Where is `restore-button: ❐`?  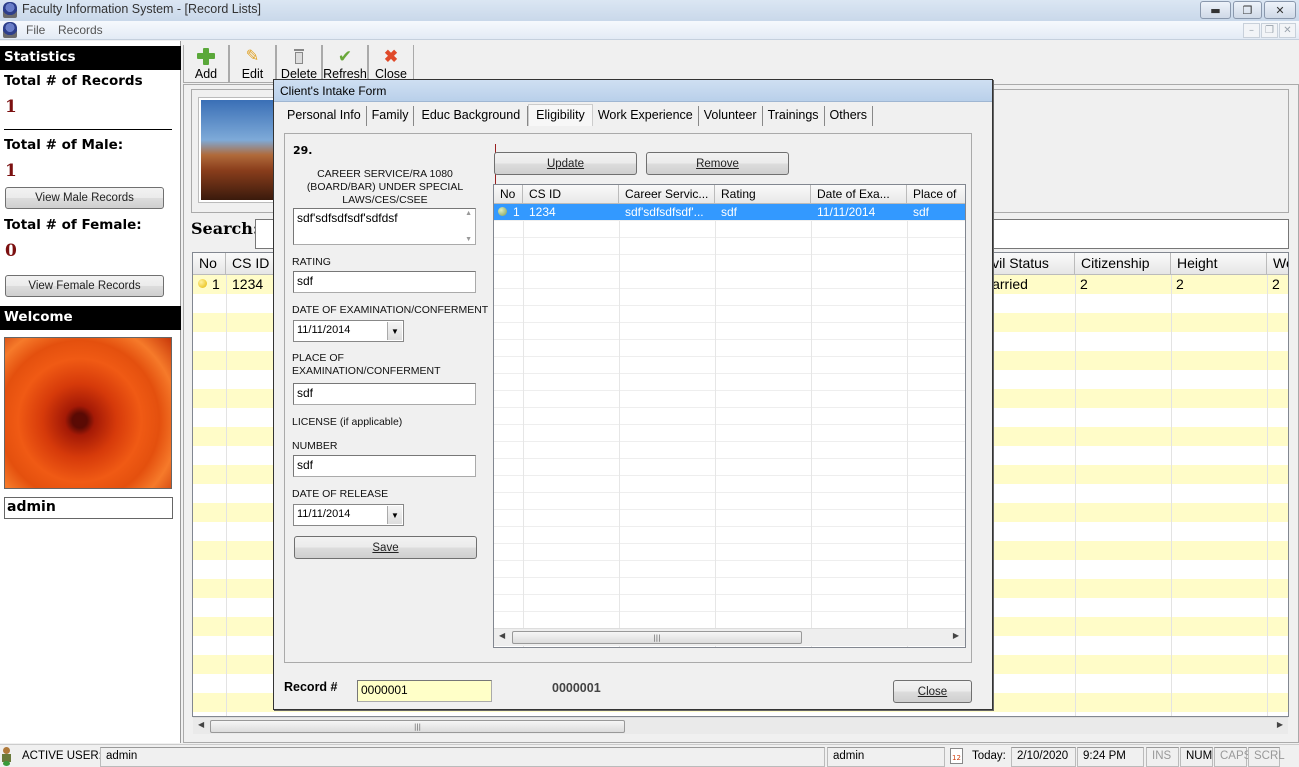
restore-button: ❐ is located at coordinates (1247, 10).